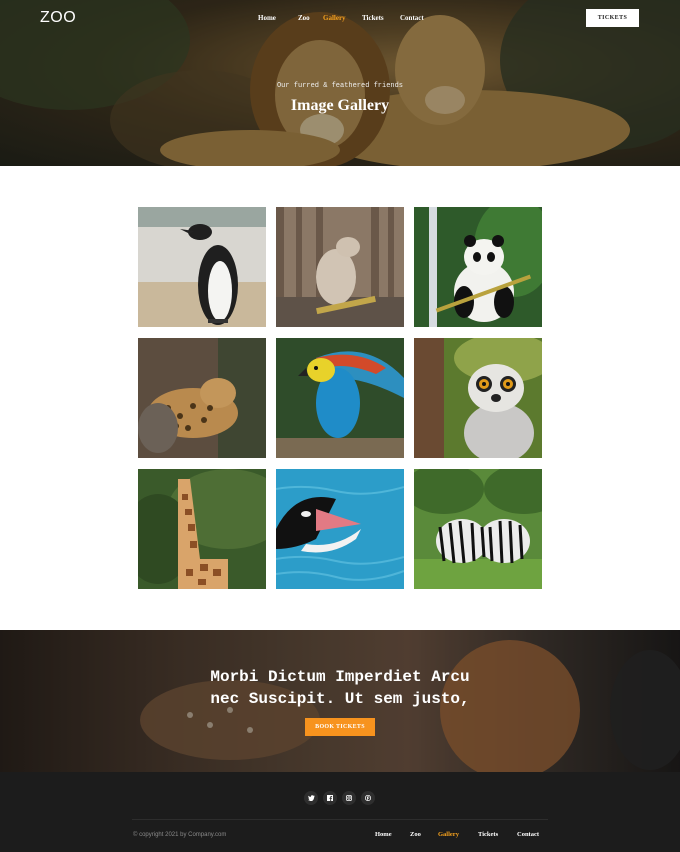 Image resolution: width=680 pixels, height=852 pixels. Describe the element at coordinates (488, 834) in the screenshot. I see `footer-nav-tickets: Tickets` at that location.